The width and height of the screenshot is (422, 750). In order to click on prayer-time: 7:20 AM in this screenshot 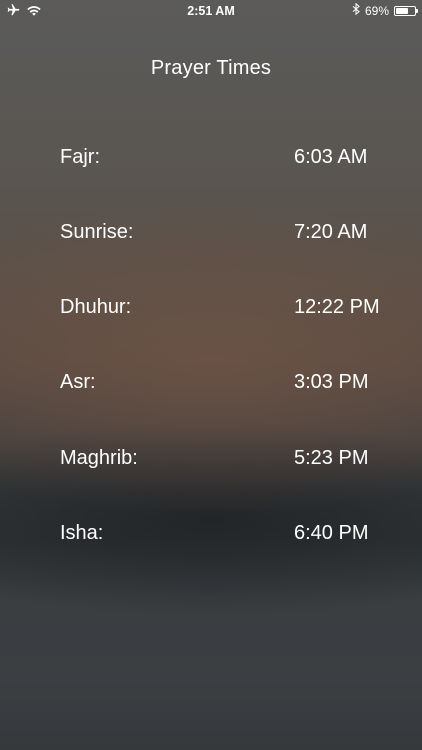, I will do `click(331, 232)`.